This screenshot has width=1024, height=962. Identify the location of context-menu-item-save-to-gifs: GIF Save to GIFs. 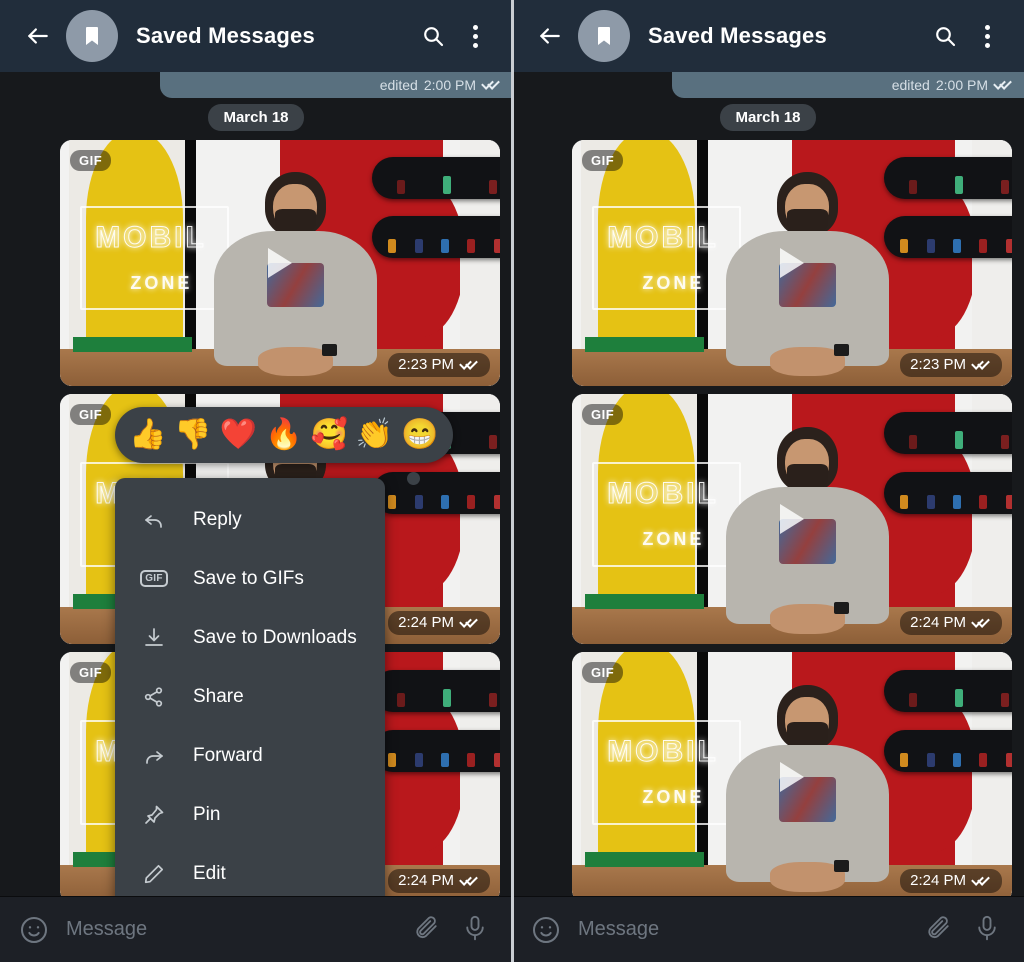
(250, 578).